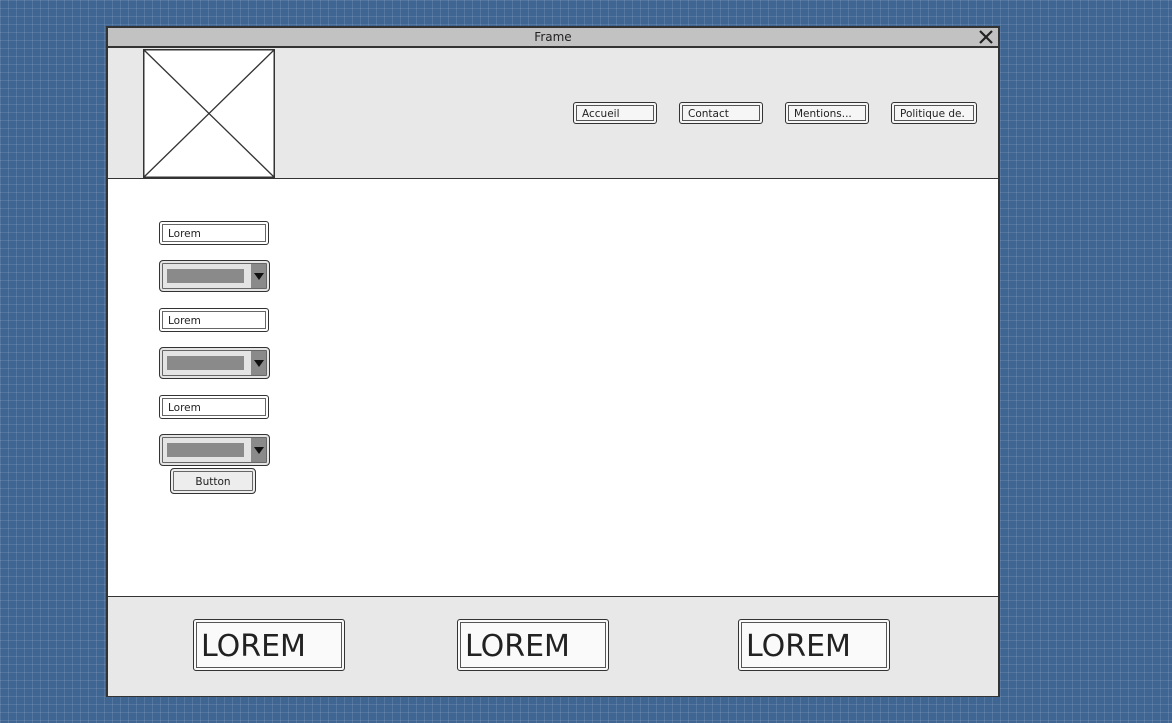  What do you see at coordinates (934, 113) in the screenshot?
I see `nav-politique-button: Politique de.` at bounding box center [934, 113].